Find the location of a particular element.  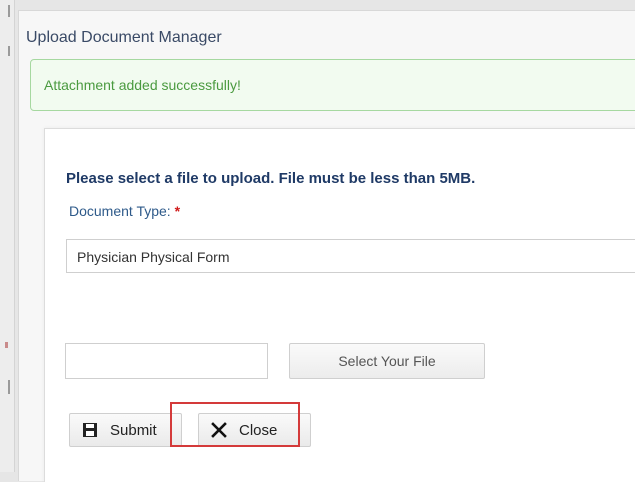

submit-button: Submit is located at coordinates (125, 430).